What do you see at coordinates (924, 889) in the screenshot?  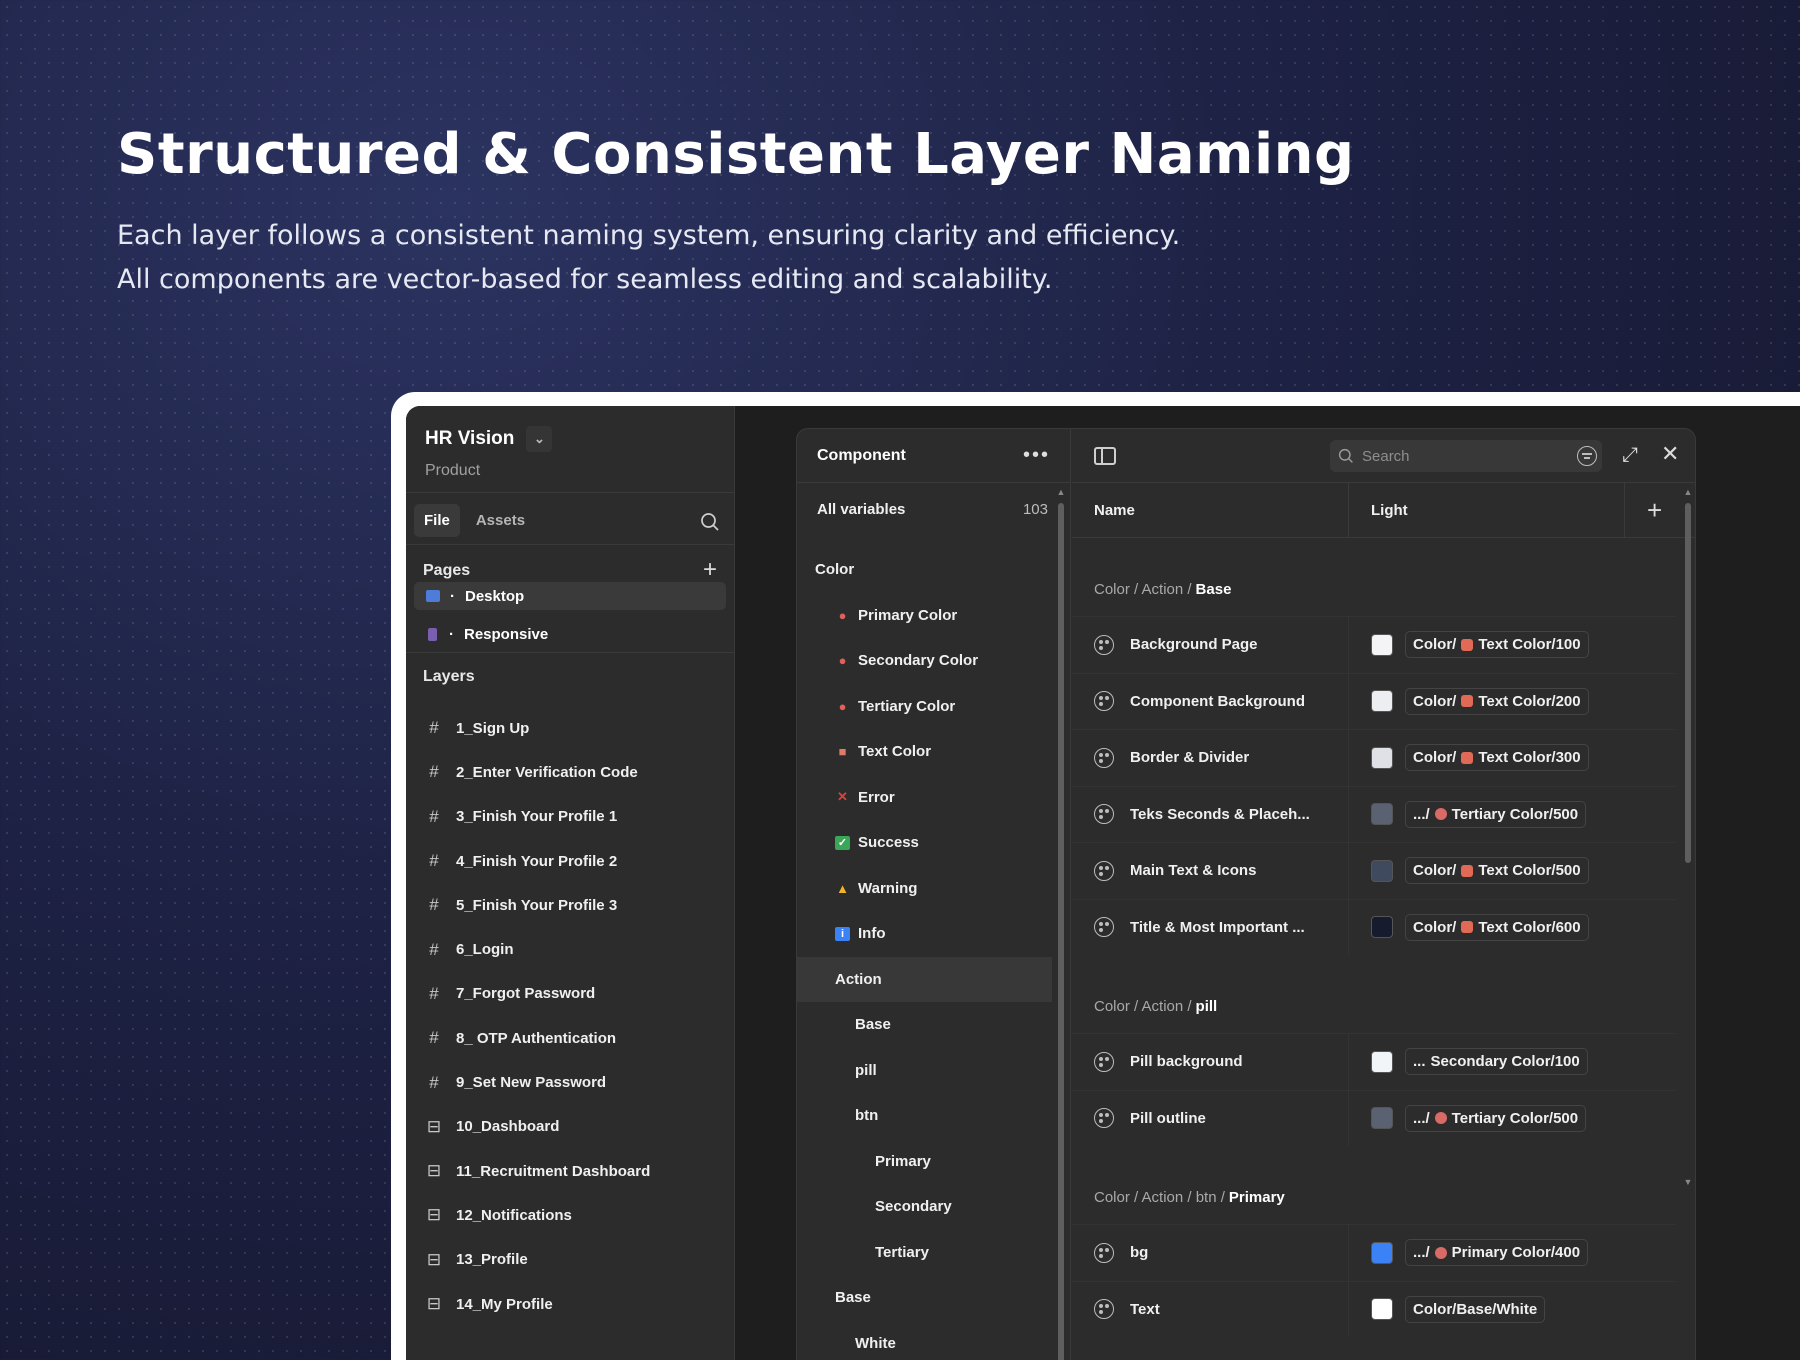 I see `variable-group-item: ▲ Warning` at bounding box center [924, 889].